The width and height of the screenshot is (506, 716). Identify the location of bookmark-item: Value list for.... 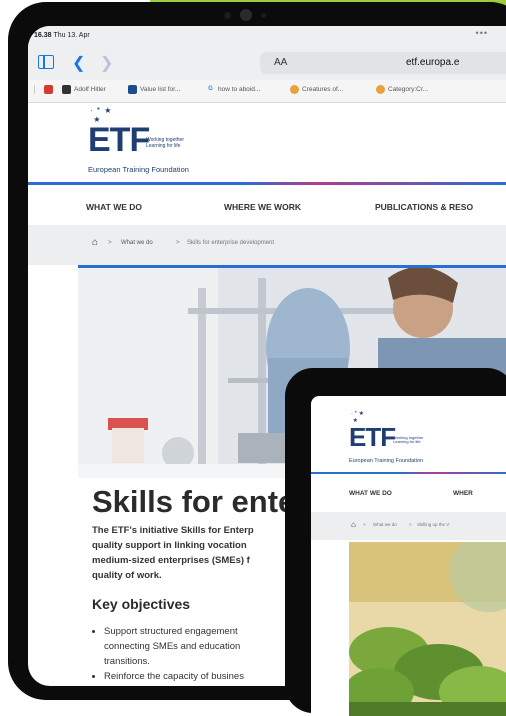
(154, 89).